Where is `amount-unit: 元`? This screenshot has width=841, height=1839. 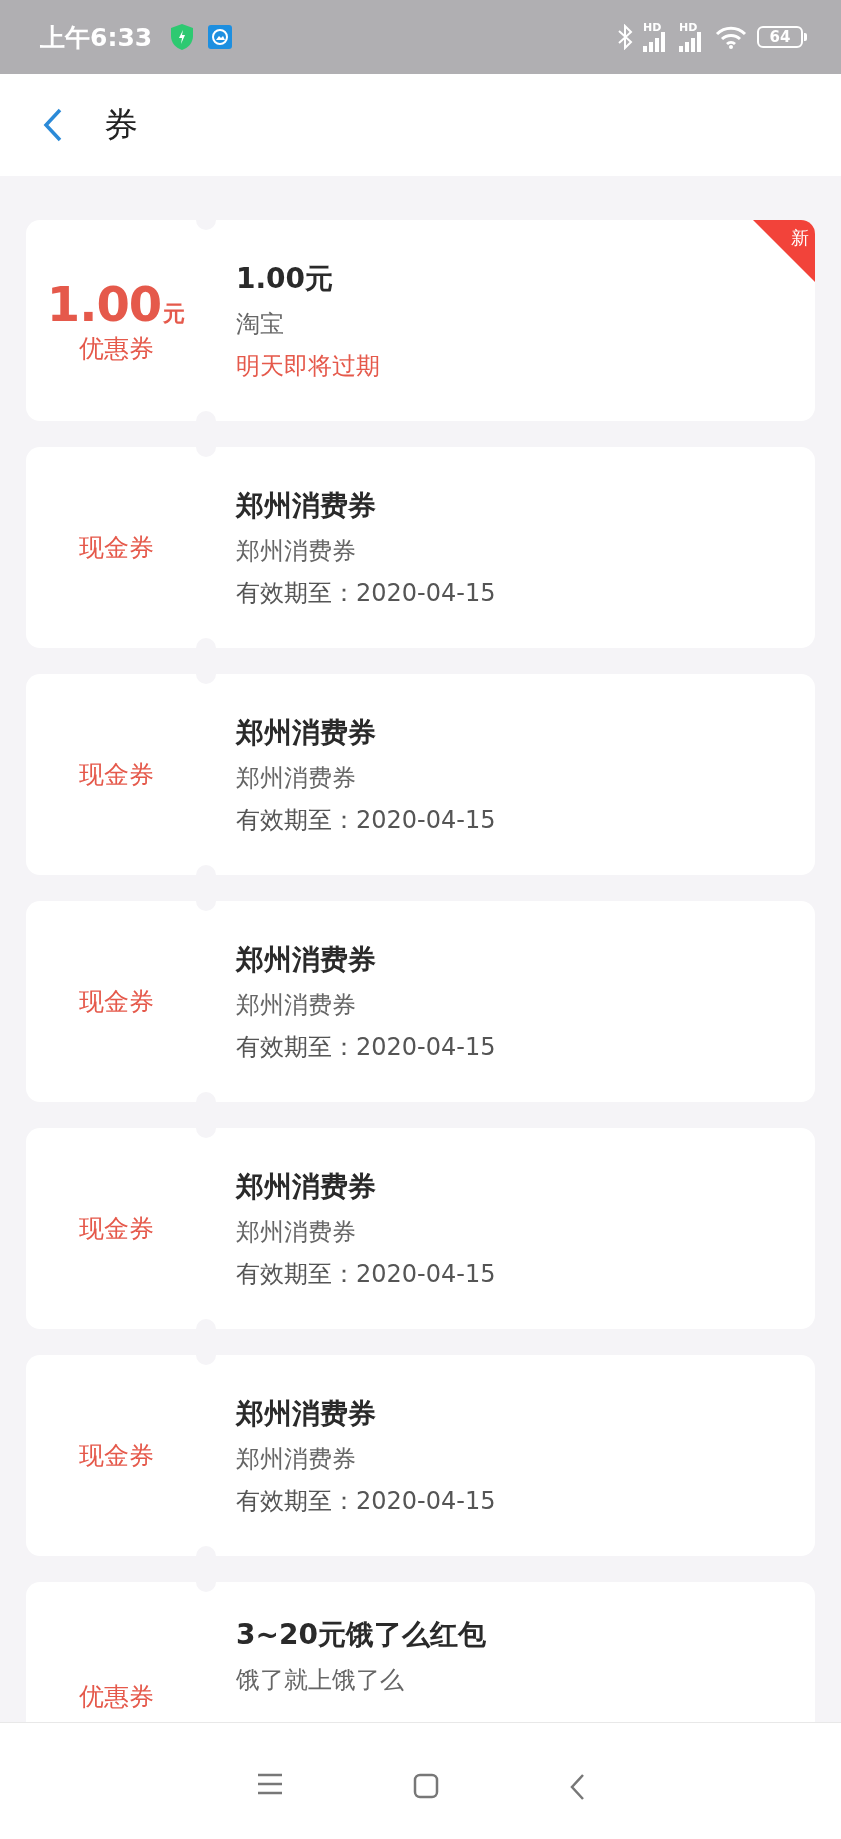 amount-unit: 元 is located at coordinates (174, 314).